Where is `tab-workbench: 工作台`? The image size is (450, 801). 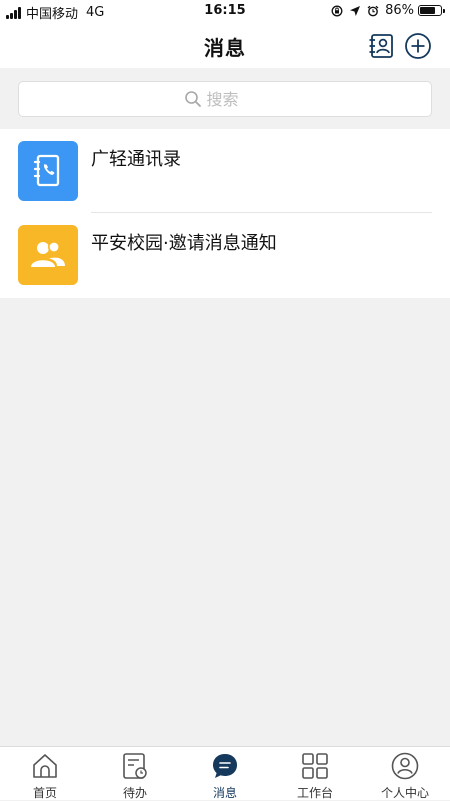 tab-workbench: 工作台 is located at coordinates (315, 774).